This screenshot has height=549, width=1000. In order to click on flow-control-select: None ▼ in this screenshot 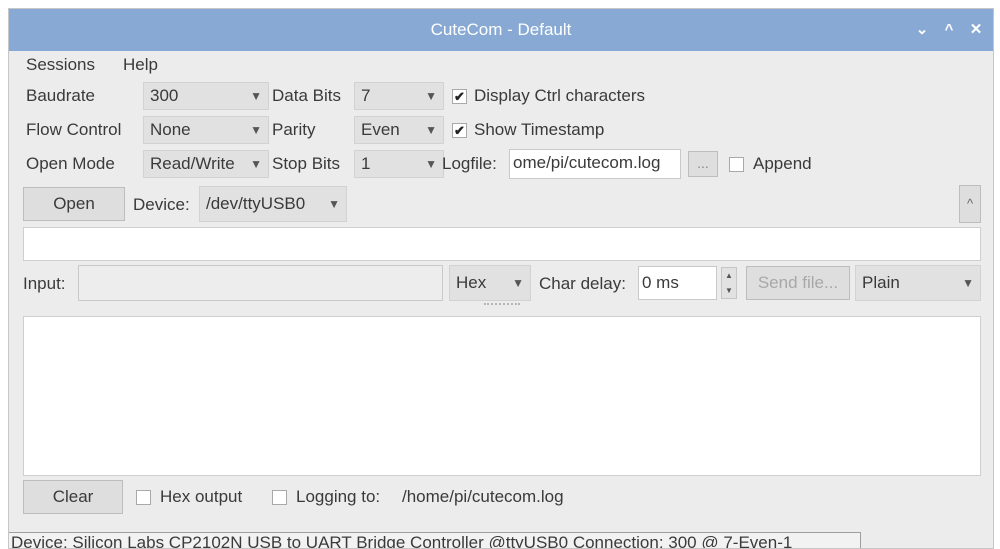, I will do `click(206, 130)`.